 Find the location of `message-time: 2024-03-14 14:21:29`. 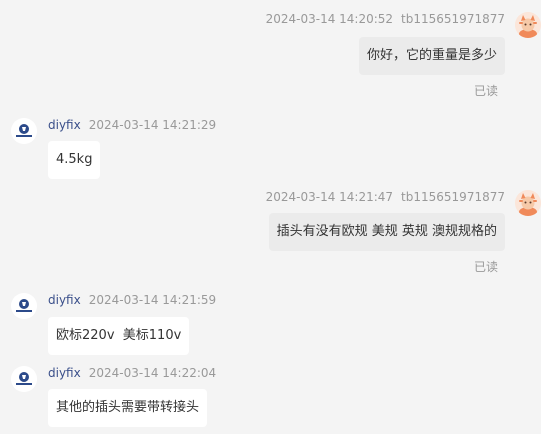

message-time: 2024-03-14 14:21:29 is located at coordinates (152, 125).